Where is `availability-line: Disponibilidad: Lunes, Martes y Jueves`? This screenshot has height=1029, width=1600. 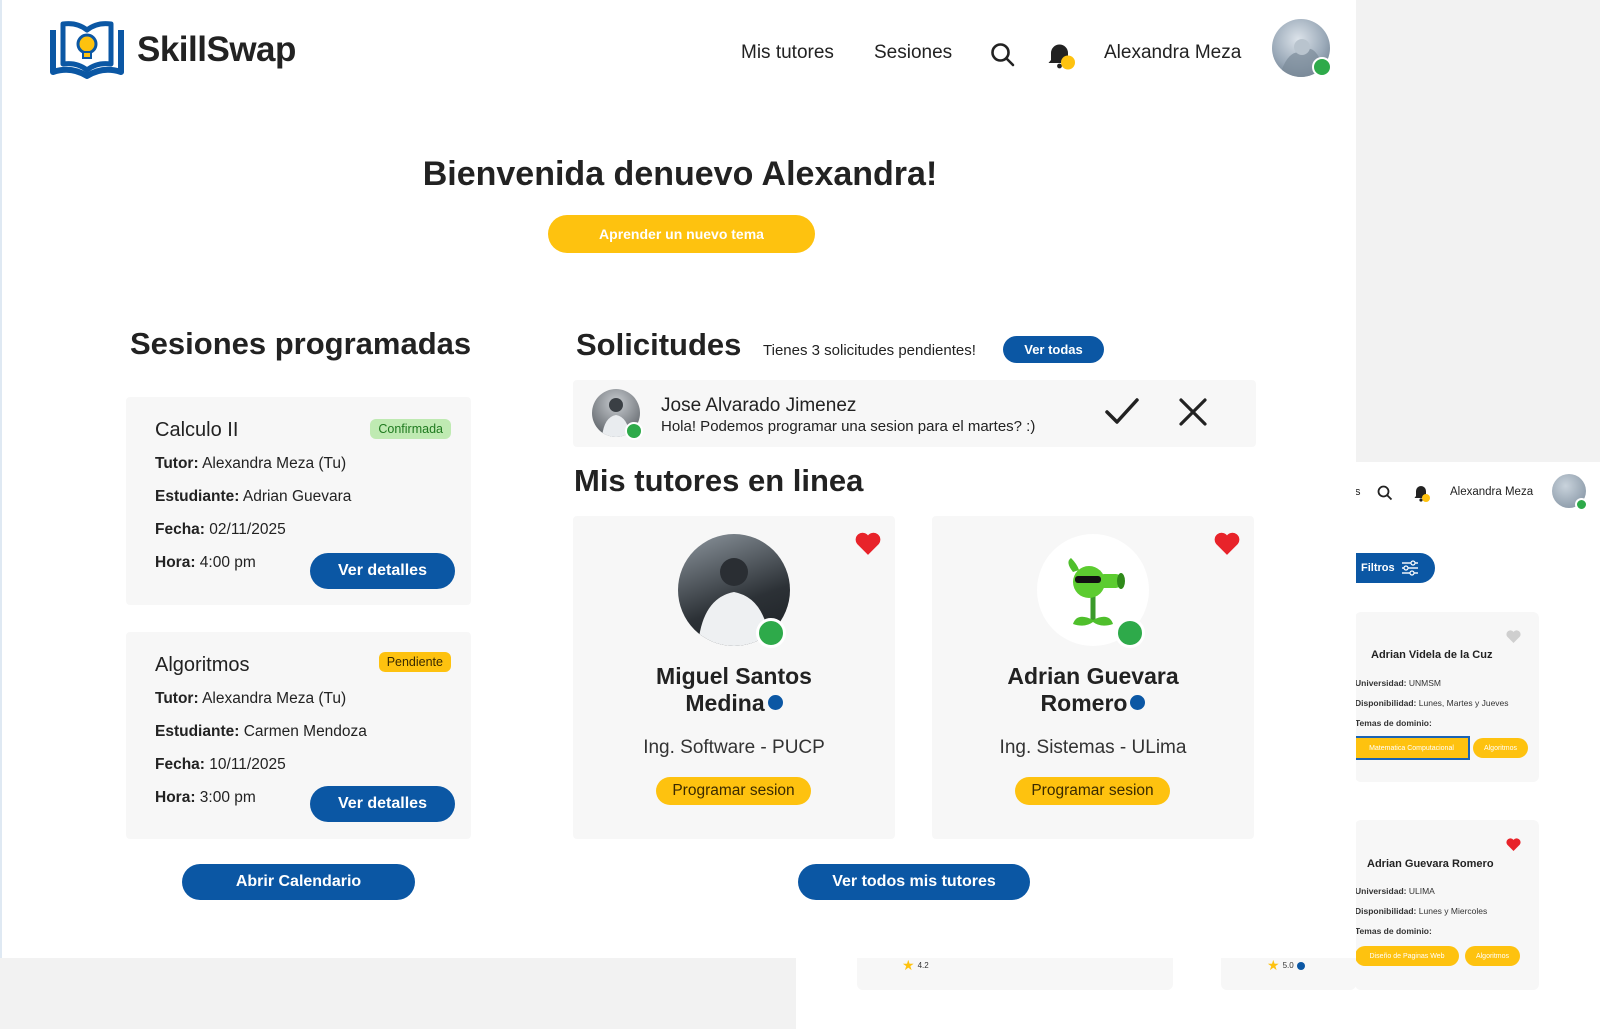 availability-line: Disponibilidad: Lunes, Martes y Jueves is located at coordinates (1432, 703).